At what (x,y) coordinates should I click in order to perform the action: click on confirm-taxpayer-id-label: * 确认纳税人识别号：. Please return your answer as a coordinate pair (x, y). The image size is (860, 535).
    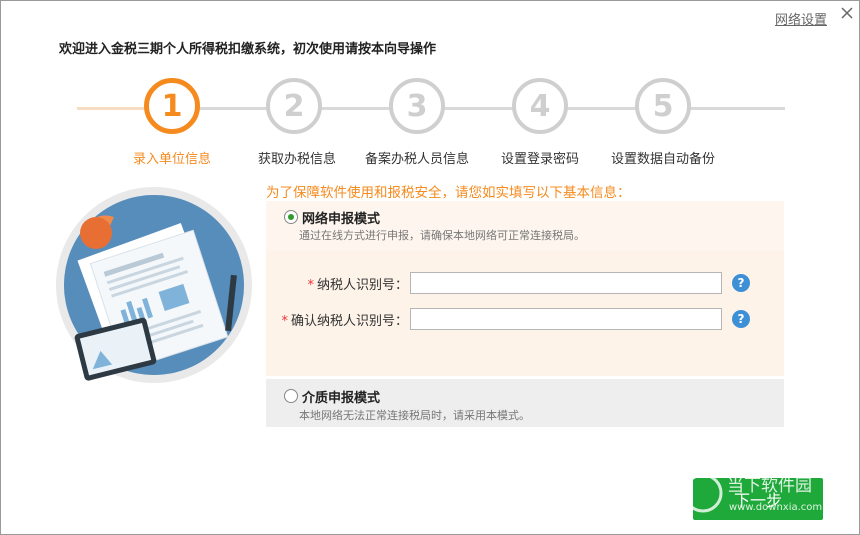
    Looking at the image, I should click on (344, 319).